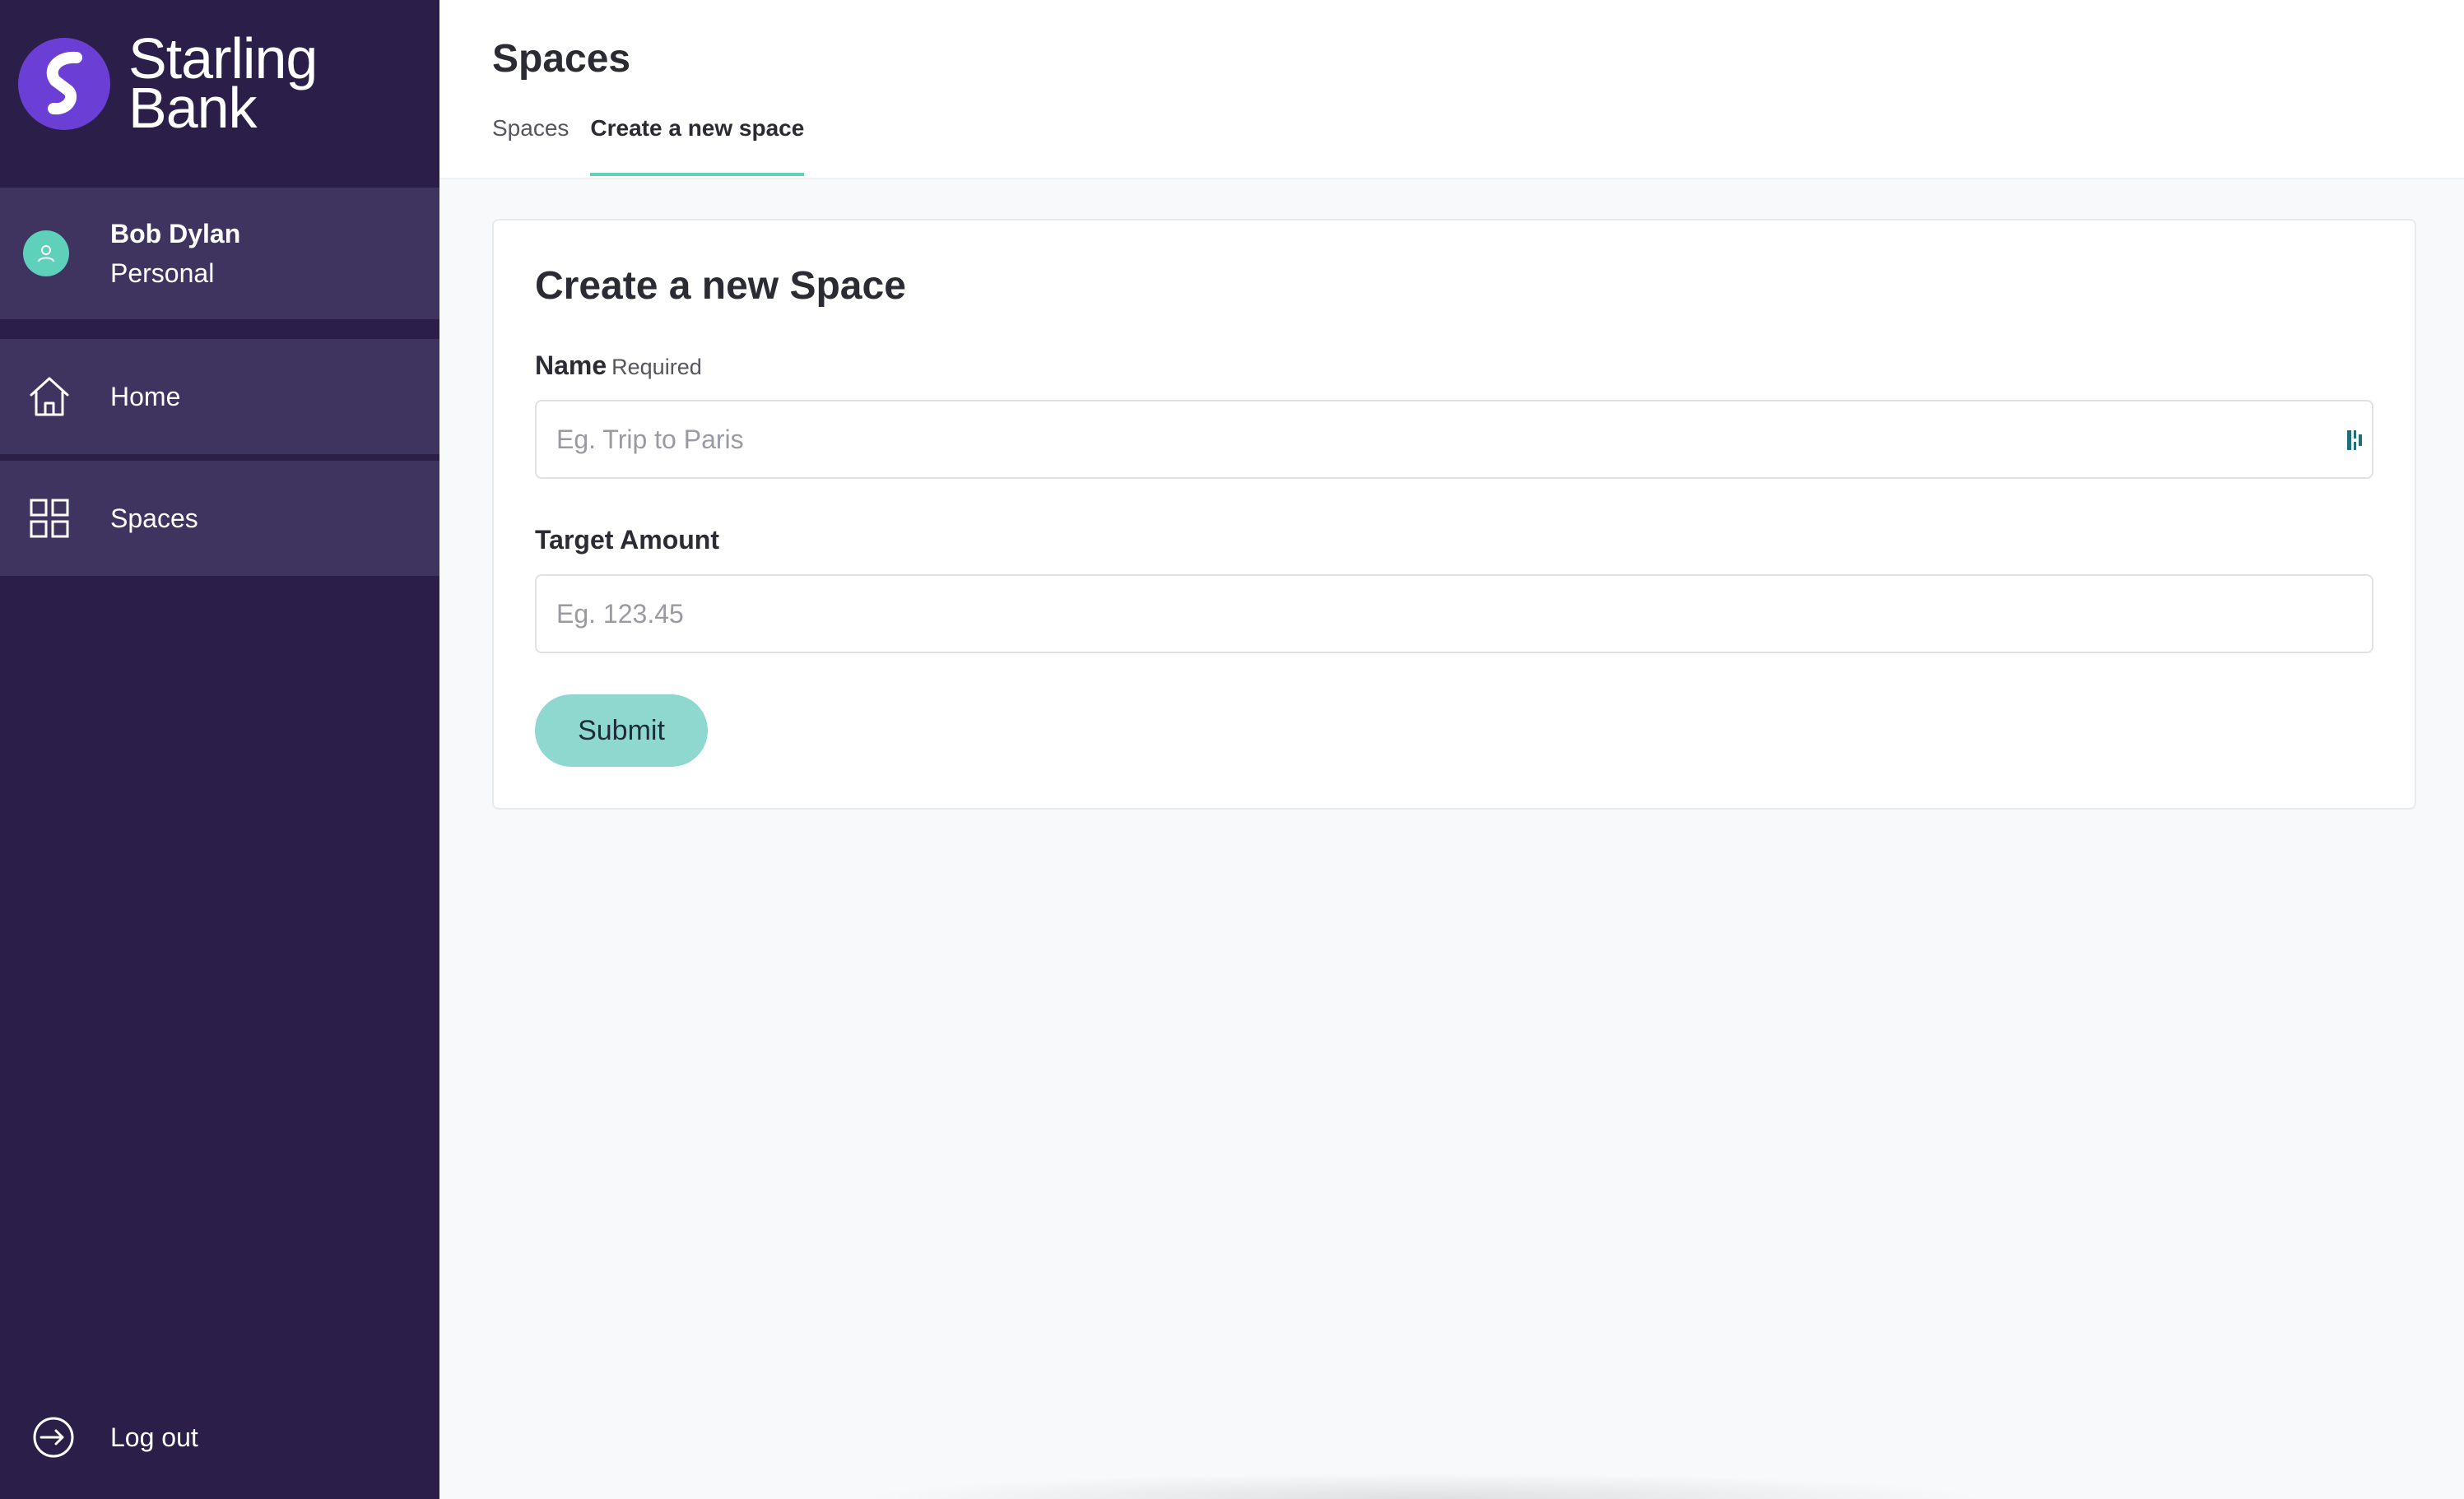  I want to click on page-title: Spaces, so click(561, 59).